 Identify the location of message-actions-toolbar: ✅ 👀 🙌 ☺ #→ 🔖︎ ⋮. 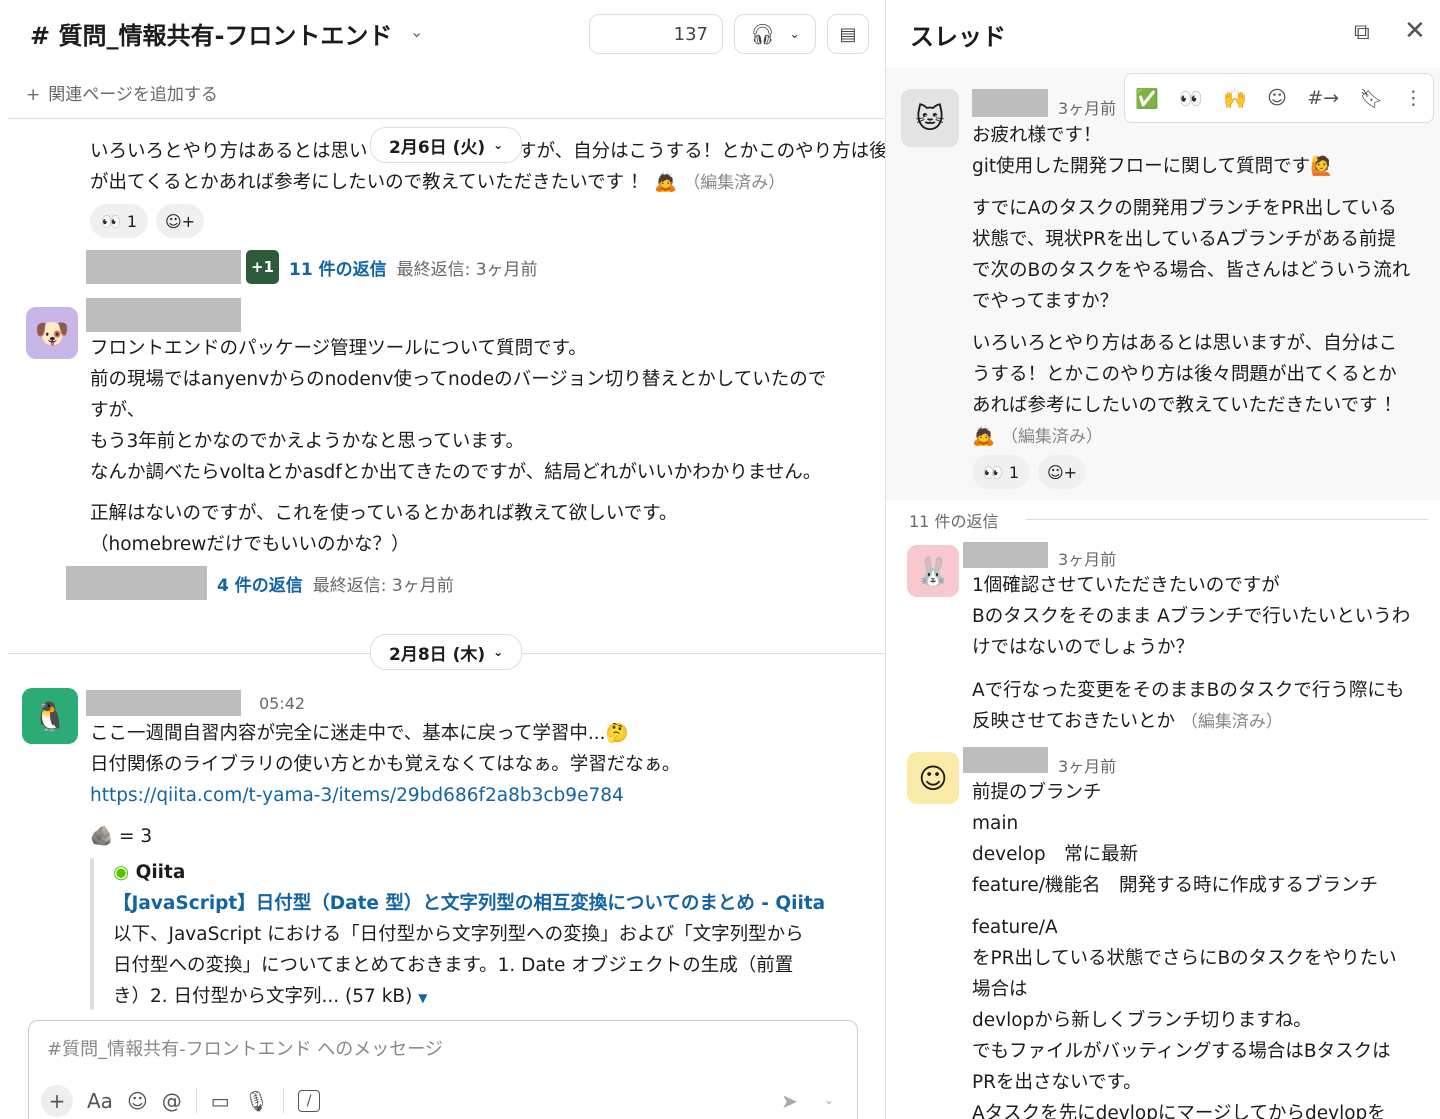
(1279, 98).